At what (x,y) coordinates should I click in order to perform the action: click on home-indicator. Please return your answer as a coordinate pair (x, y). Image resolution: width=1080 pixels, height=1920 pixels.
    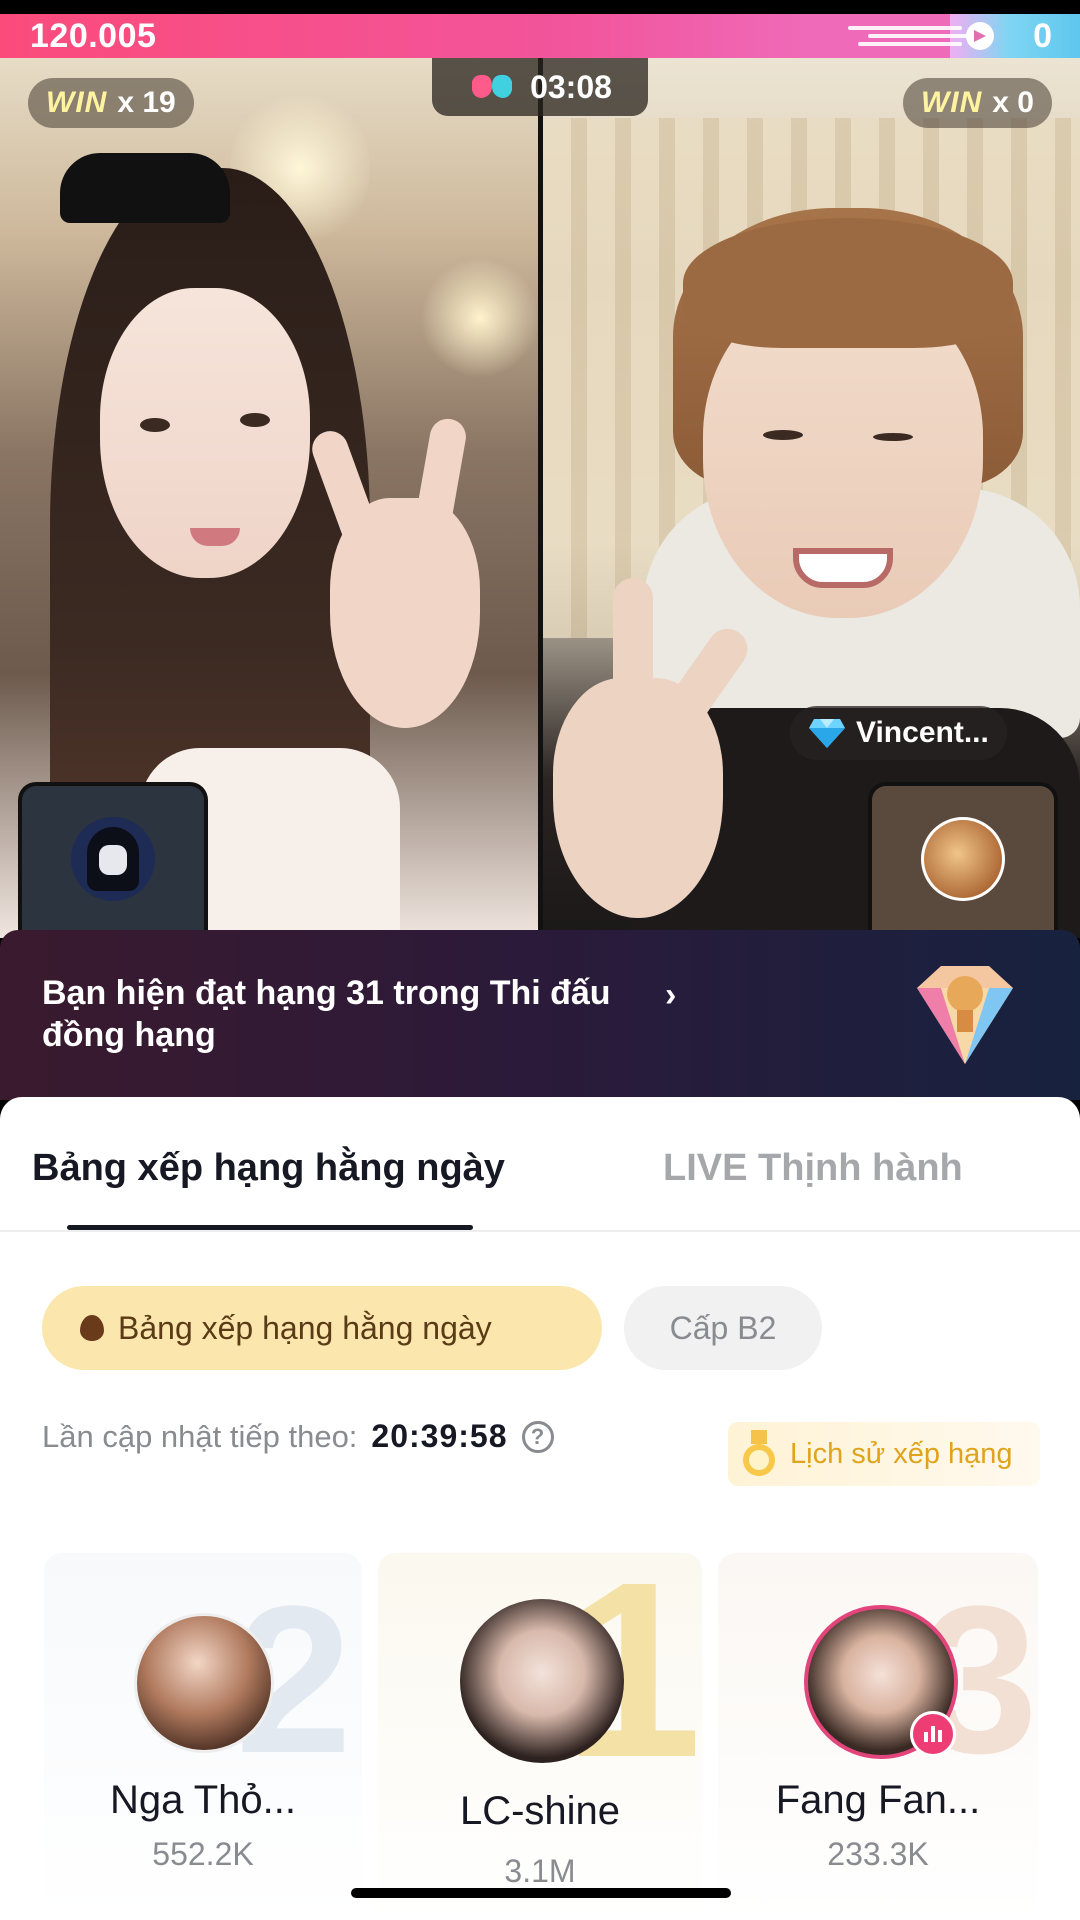
    Looking at the image, I should click on (541, 1893).